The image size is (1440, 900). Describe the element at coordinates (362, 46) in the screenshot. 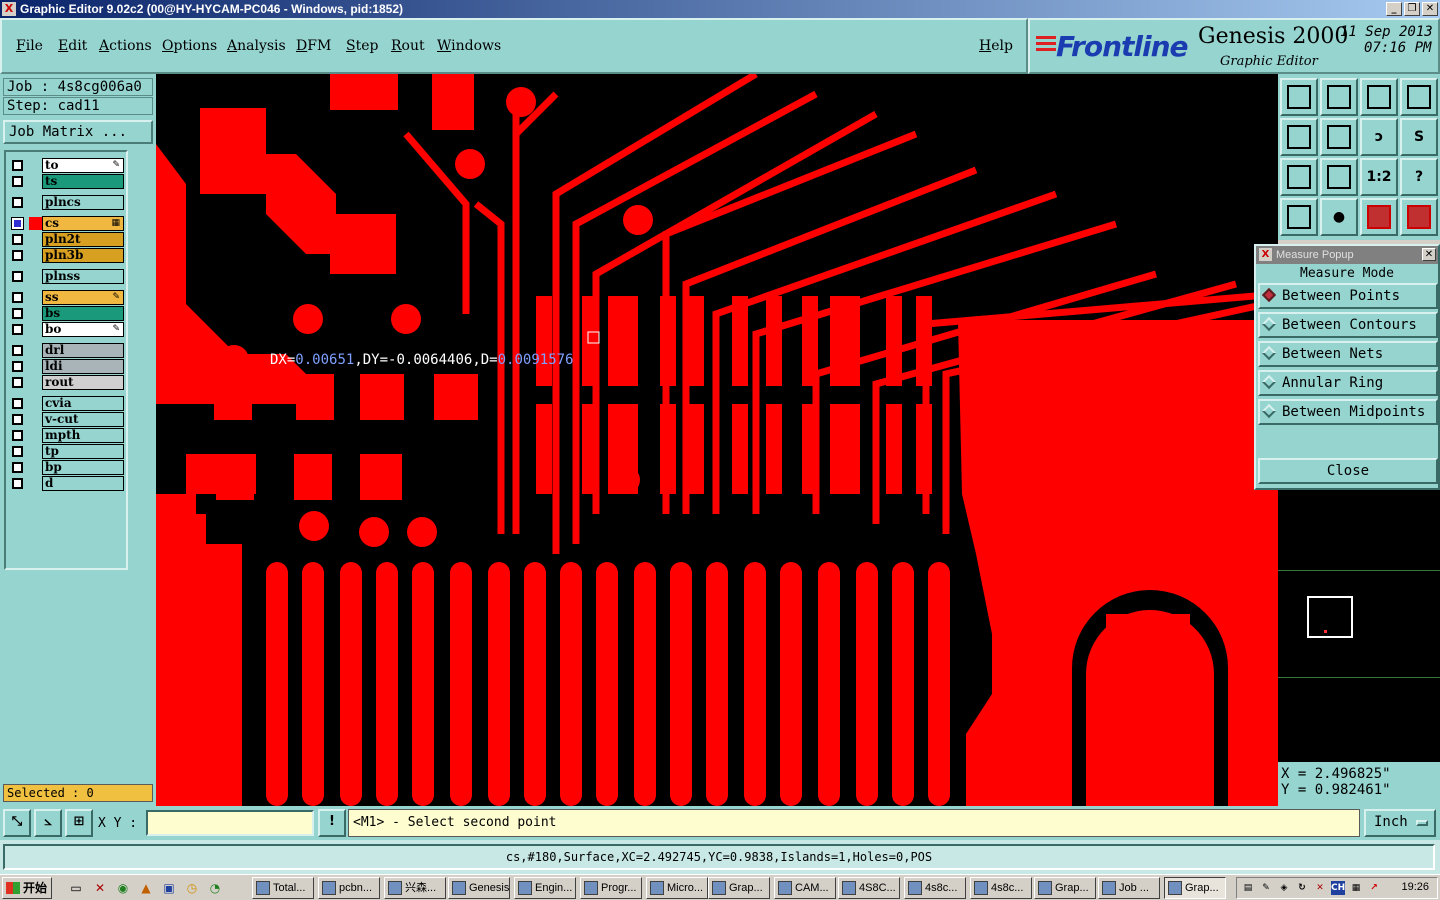

I see `menu-step: Step` at that location.